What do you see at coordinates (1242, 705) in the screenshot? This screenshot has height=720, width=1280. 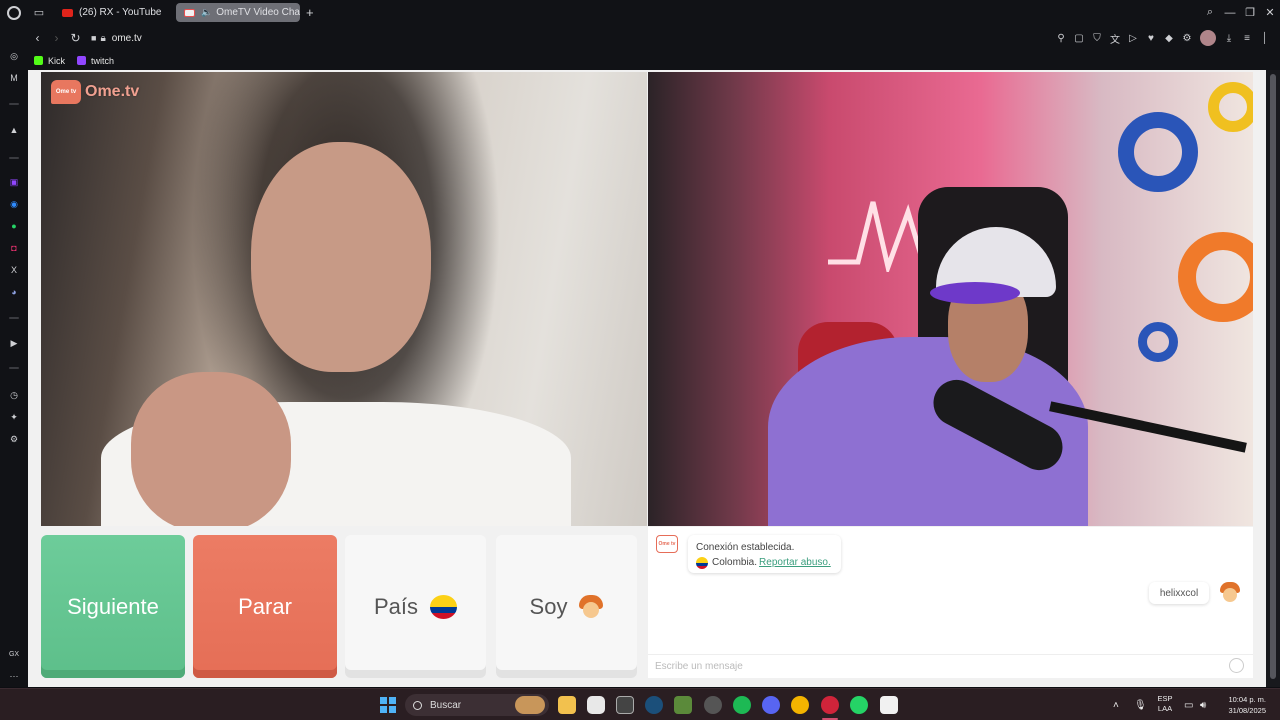 I see `system-clock: 10:04 p. m. 31/08/2025` at bounding box center [1242, 705].